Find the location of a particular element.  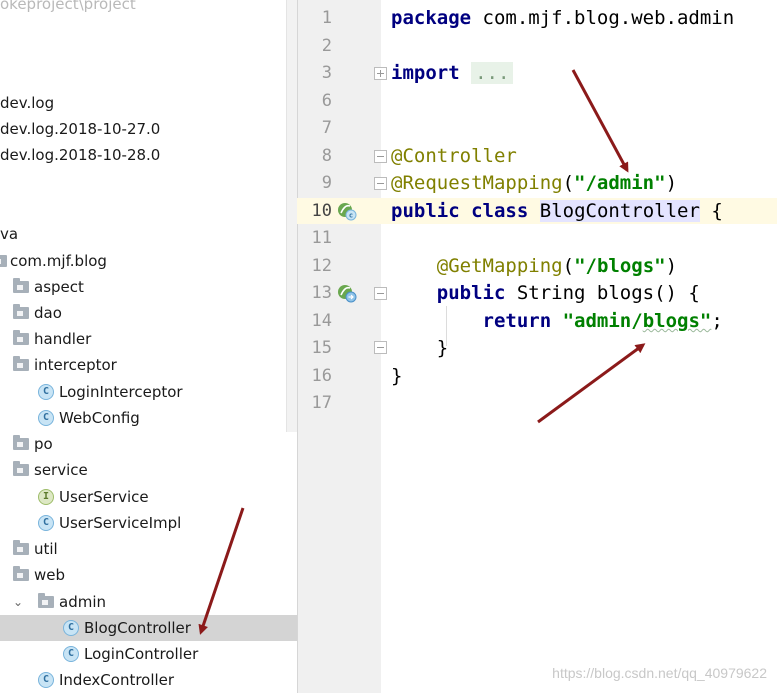

tree-item-service: service is located at coordinates (148, 470).